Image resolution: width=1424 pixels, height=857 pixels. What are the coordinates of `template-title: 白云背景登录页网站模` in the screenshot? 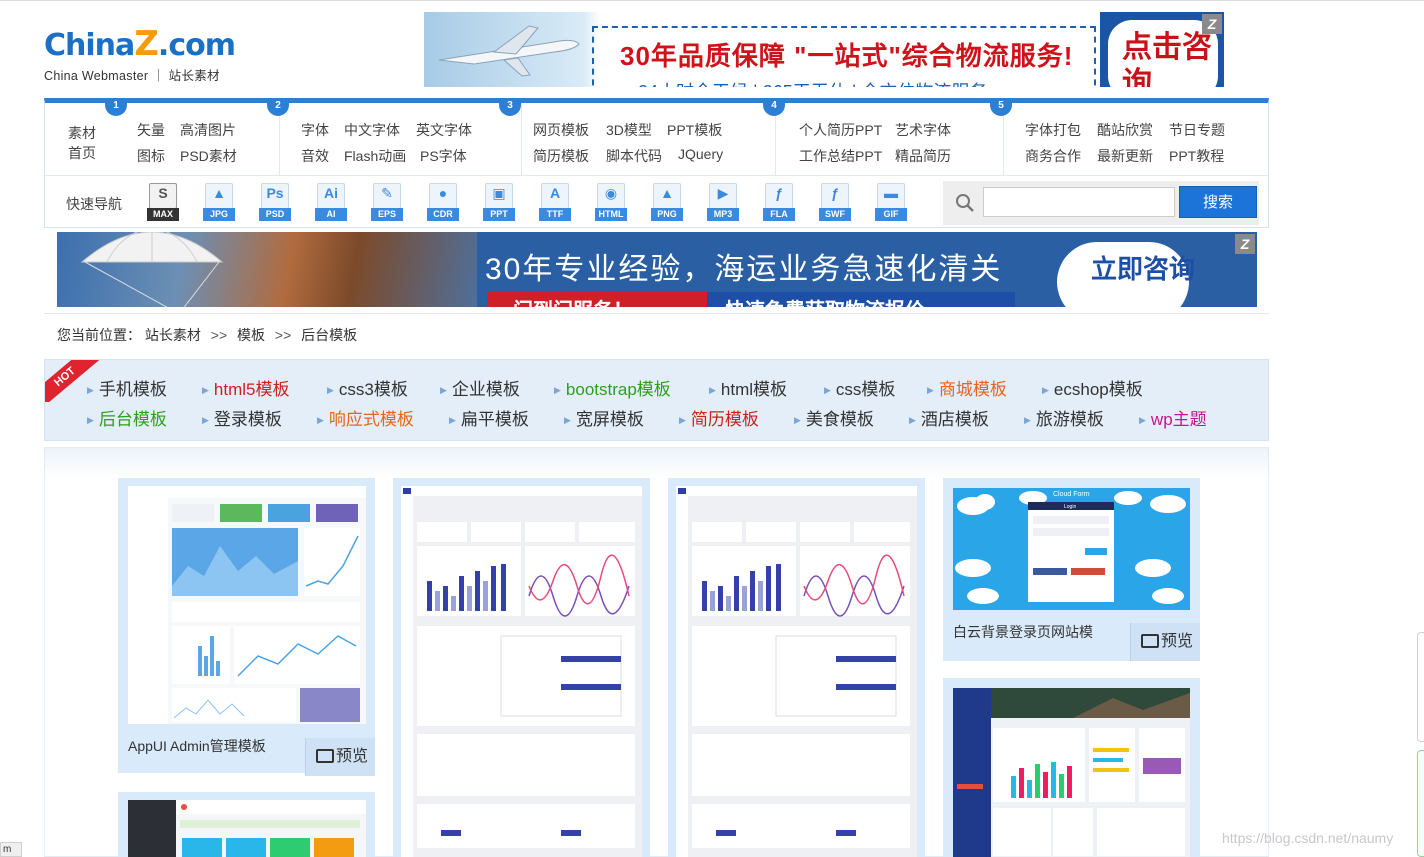 It's located at (1023, 632).